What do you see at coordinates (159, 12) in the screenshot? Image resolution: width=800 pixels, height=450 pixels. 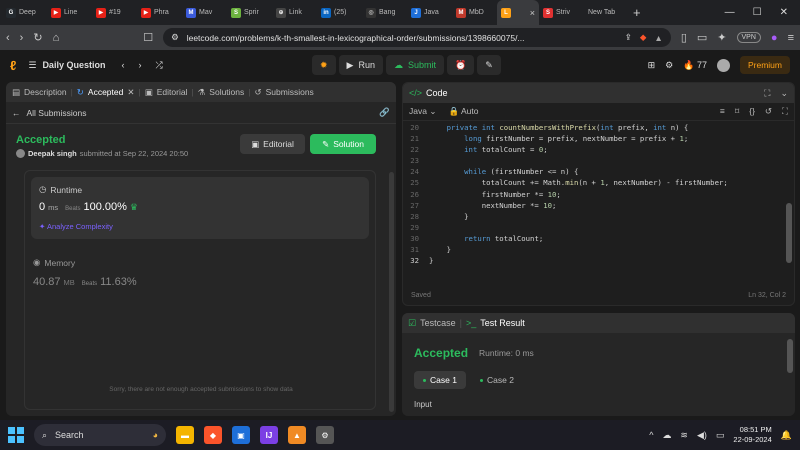 I see `browser-tab: ▶ Phra` at bounding box center [159, 12].